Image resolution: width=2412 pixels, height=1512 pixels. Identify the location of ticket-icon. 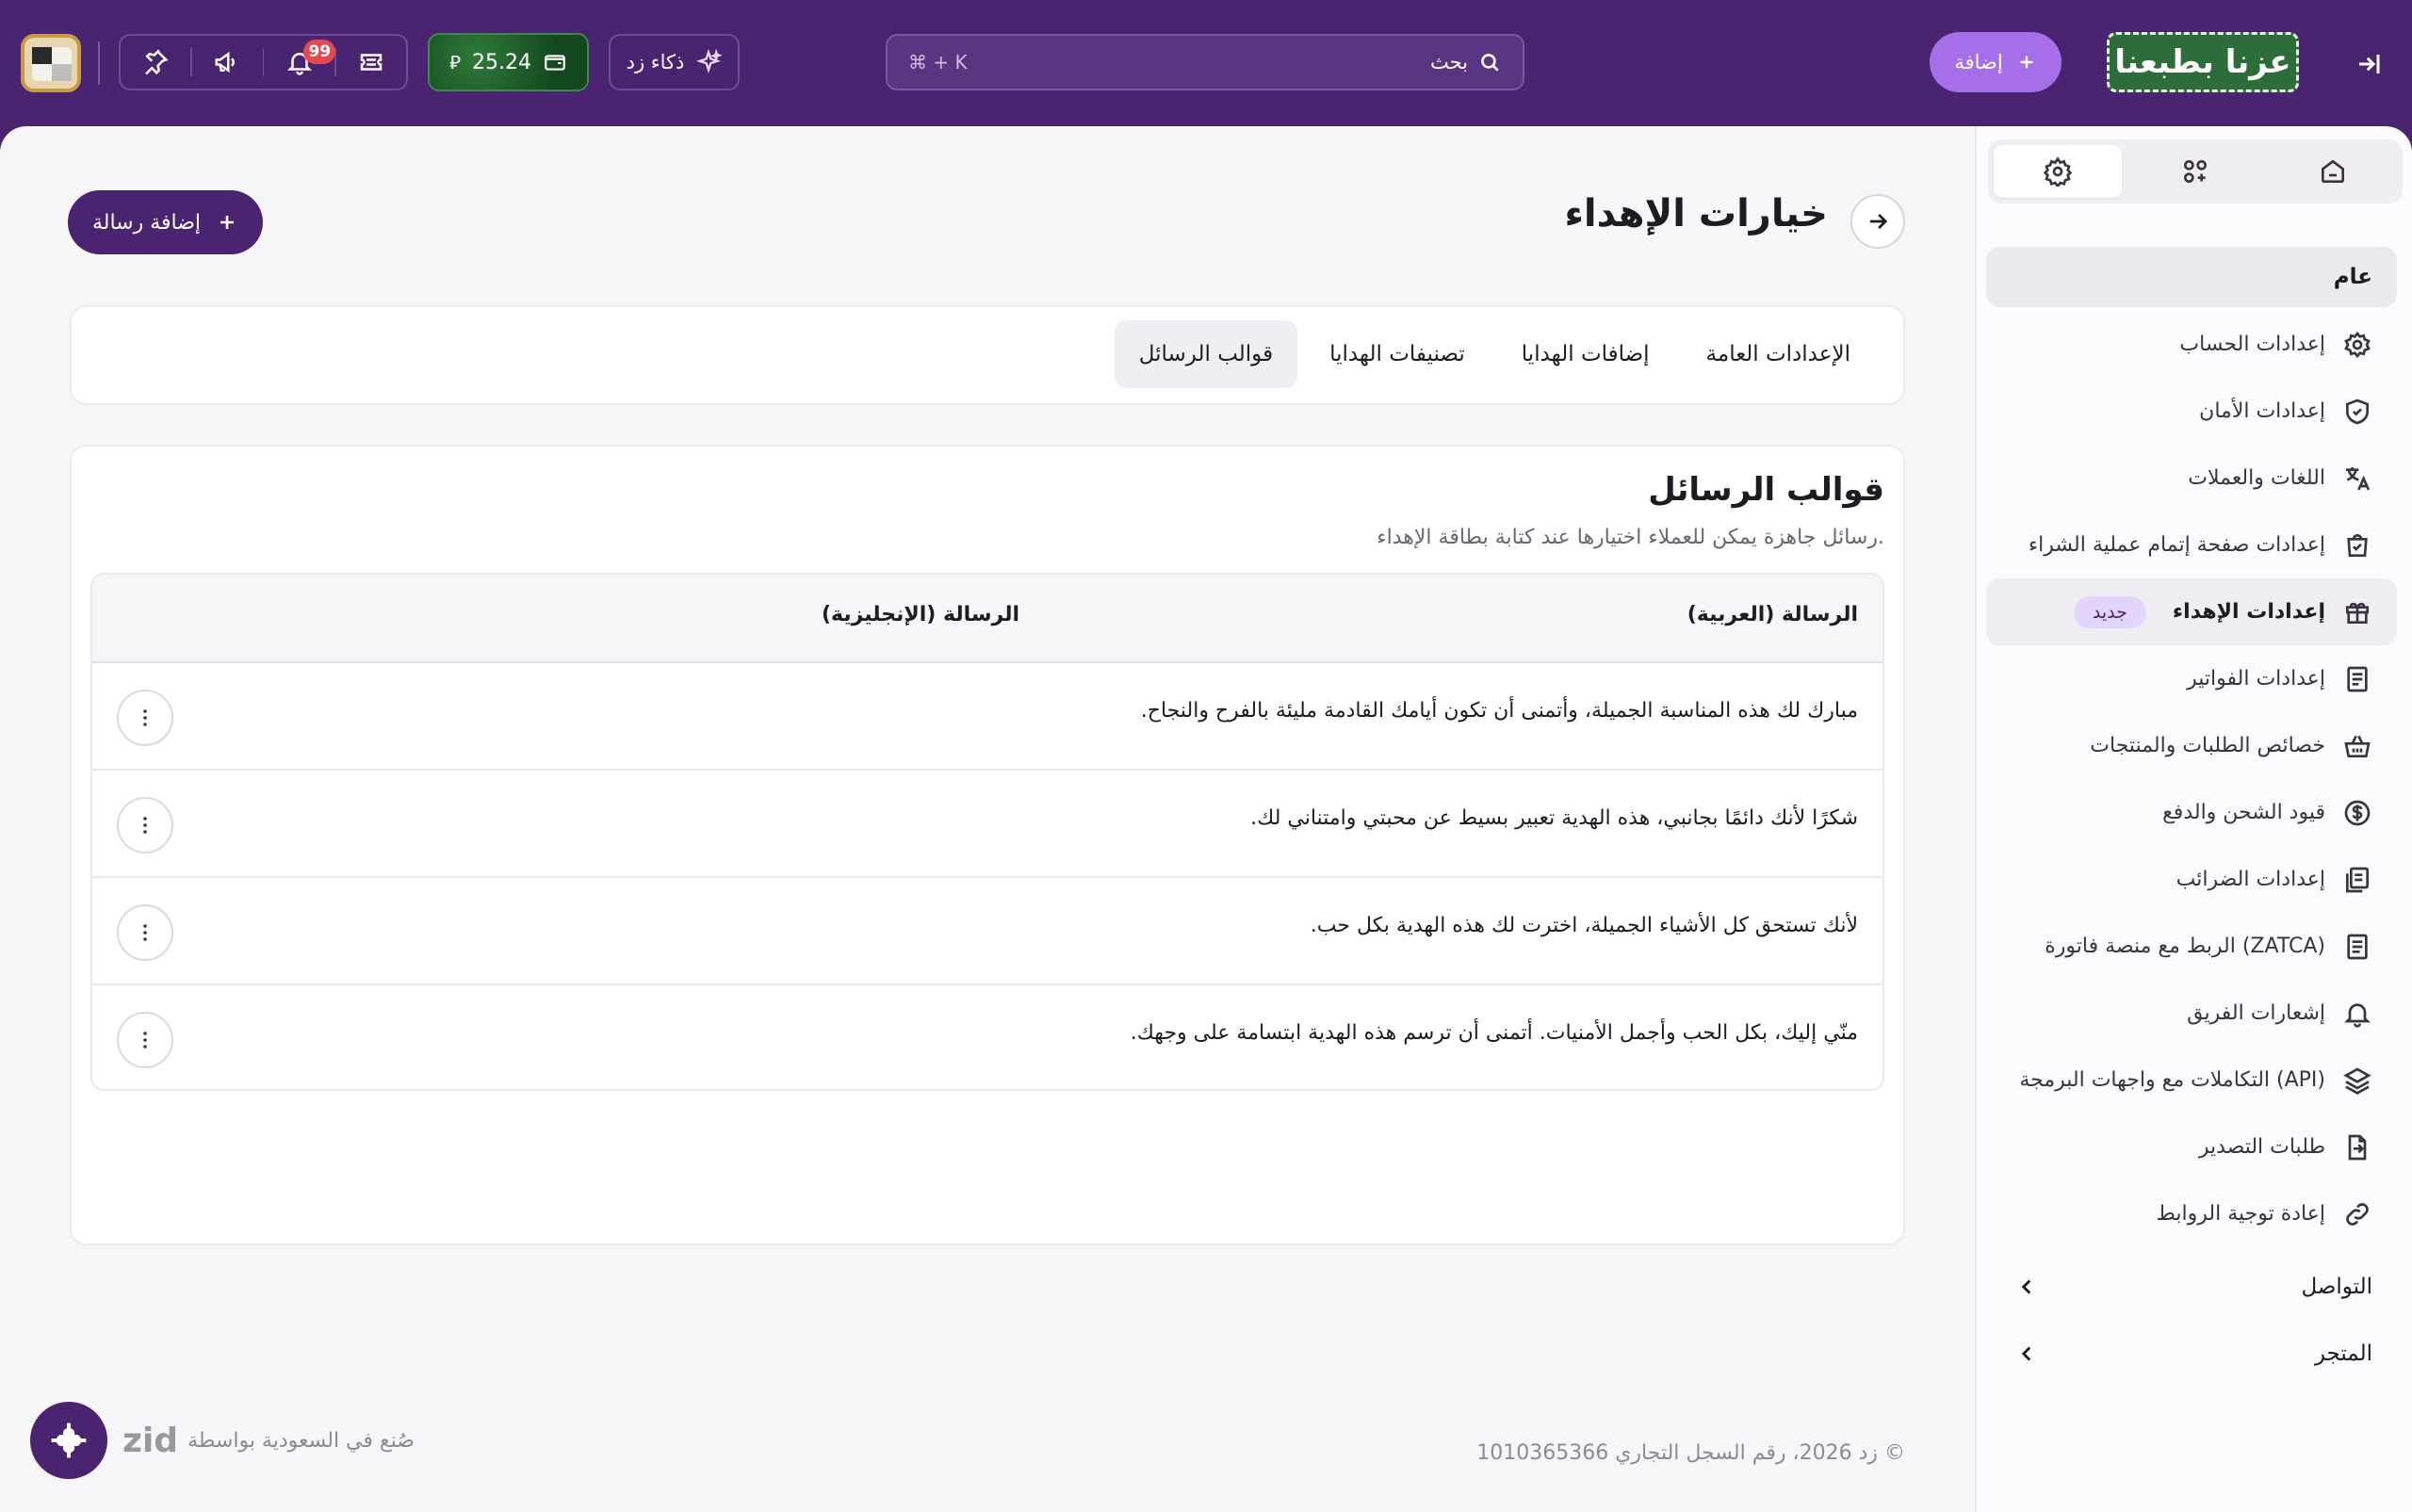
(371, 63).